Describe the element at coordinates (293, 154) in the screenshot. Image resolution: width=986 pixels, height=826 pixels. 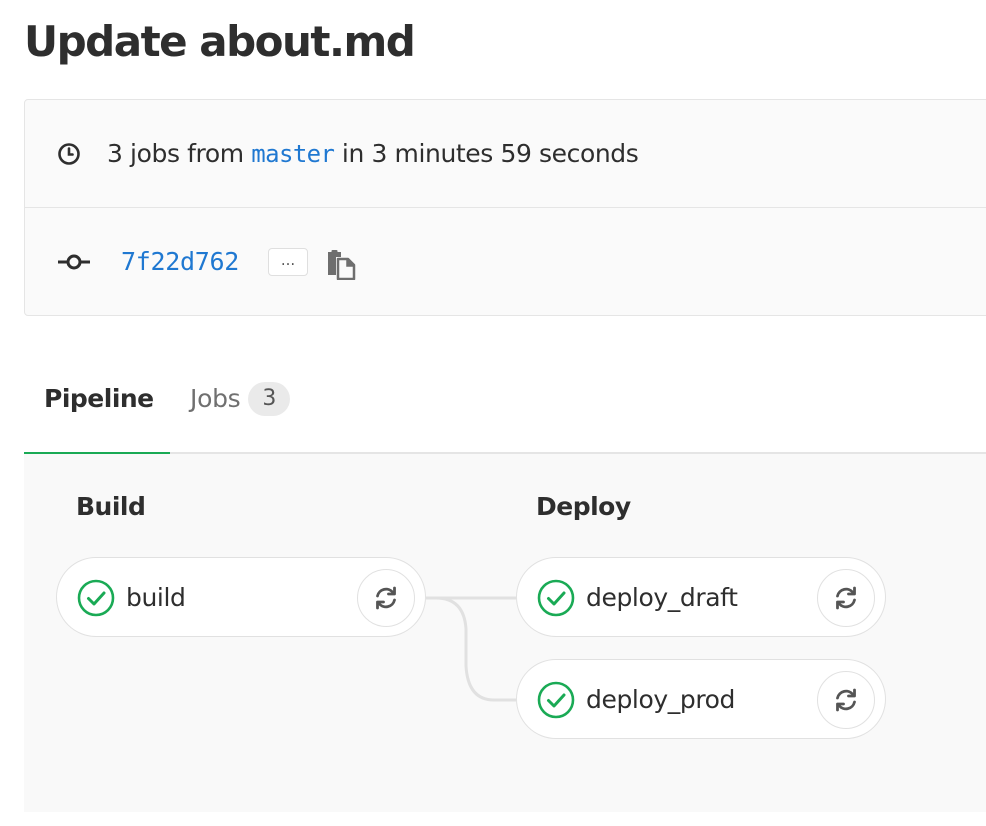
I see `branch-link: master` at that location.